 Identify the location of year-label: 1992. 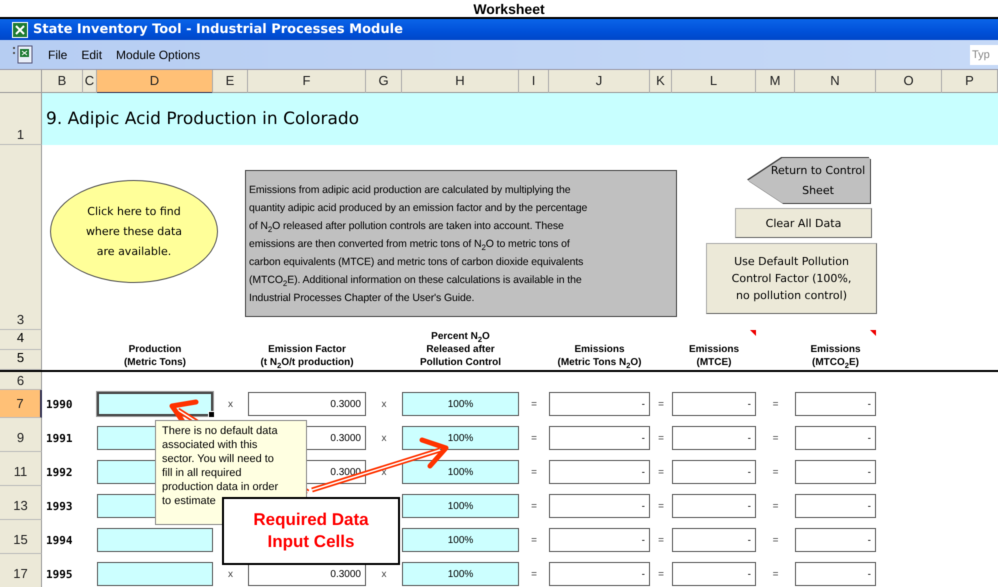
(59, 472).